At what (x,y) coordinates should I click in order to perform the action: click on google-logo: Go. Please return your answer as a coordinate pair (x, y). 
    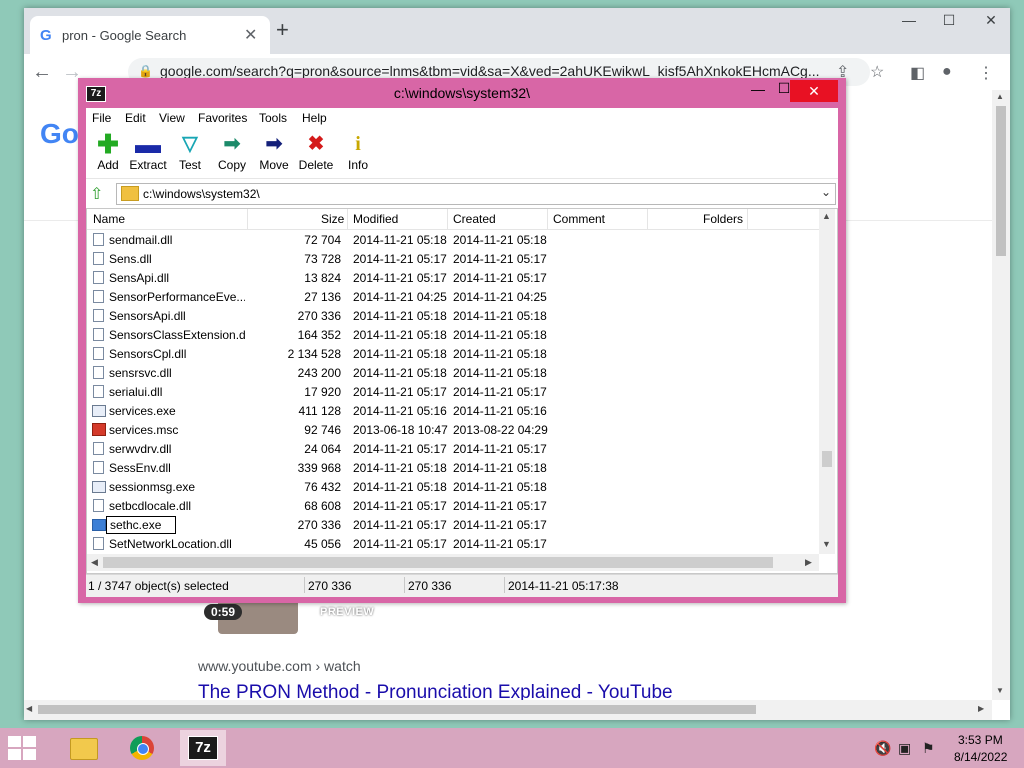
    Looking at the image, I should click on (59, 134).